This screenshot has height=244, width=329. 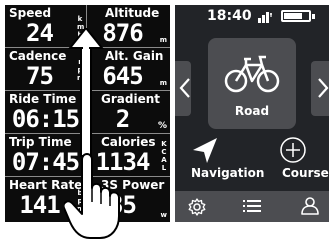 I want to click on navigation-label: Navigation, so click(x=228, y=173).